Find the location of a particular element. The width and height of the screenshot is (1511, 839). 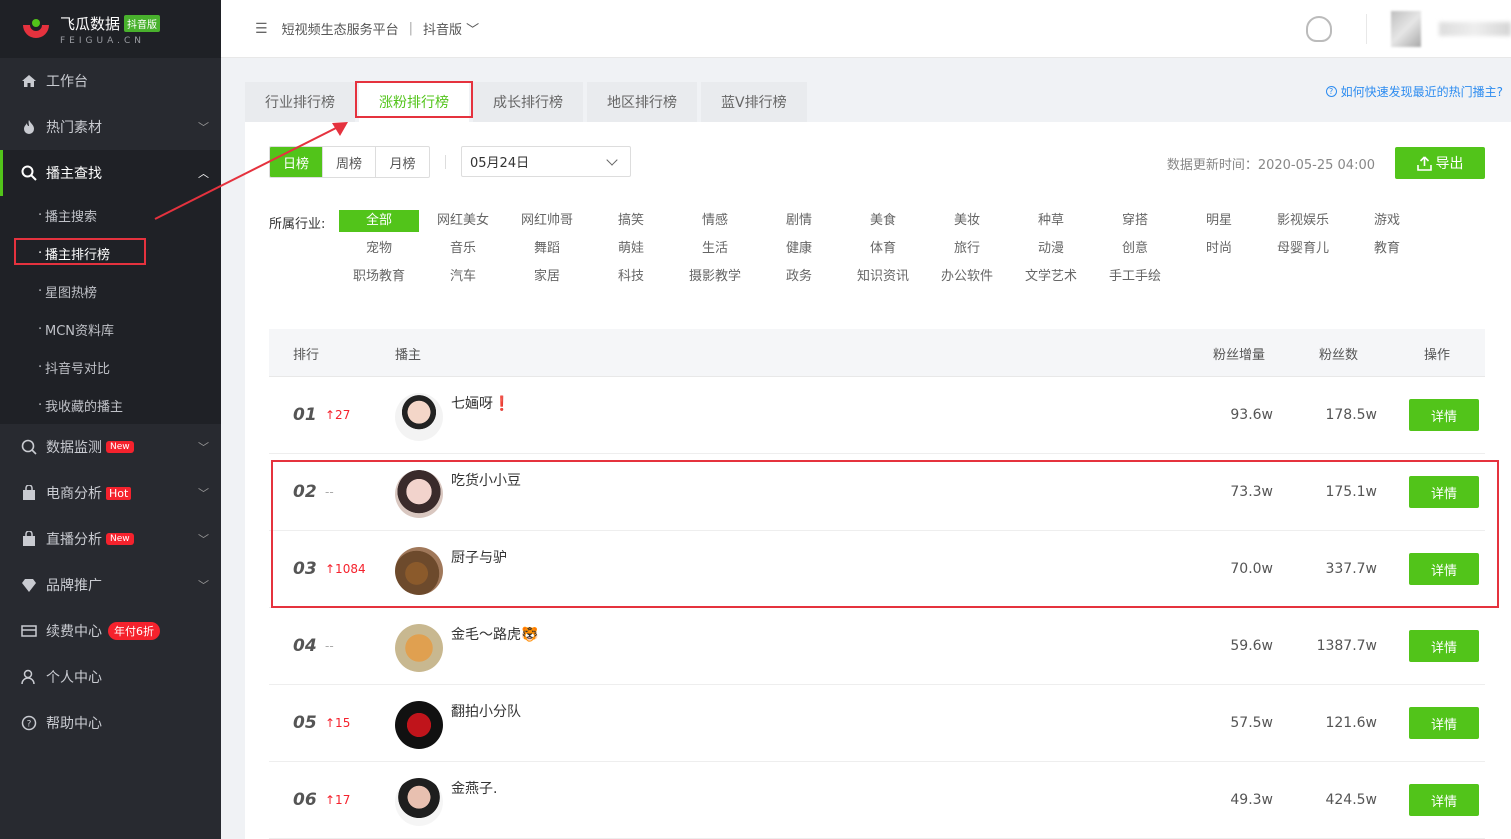

industry-option: 摄影教学 is located at coordinates (715, 277).